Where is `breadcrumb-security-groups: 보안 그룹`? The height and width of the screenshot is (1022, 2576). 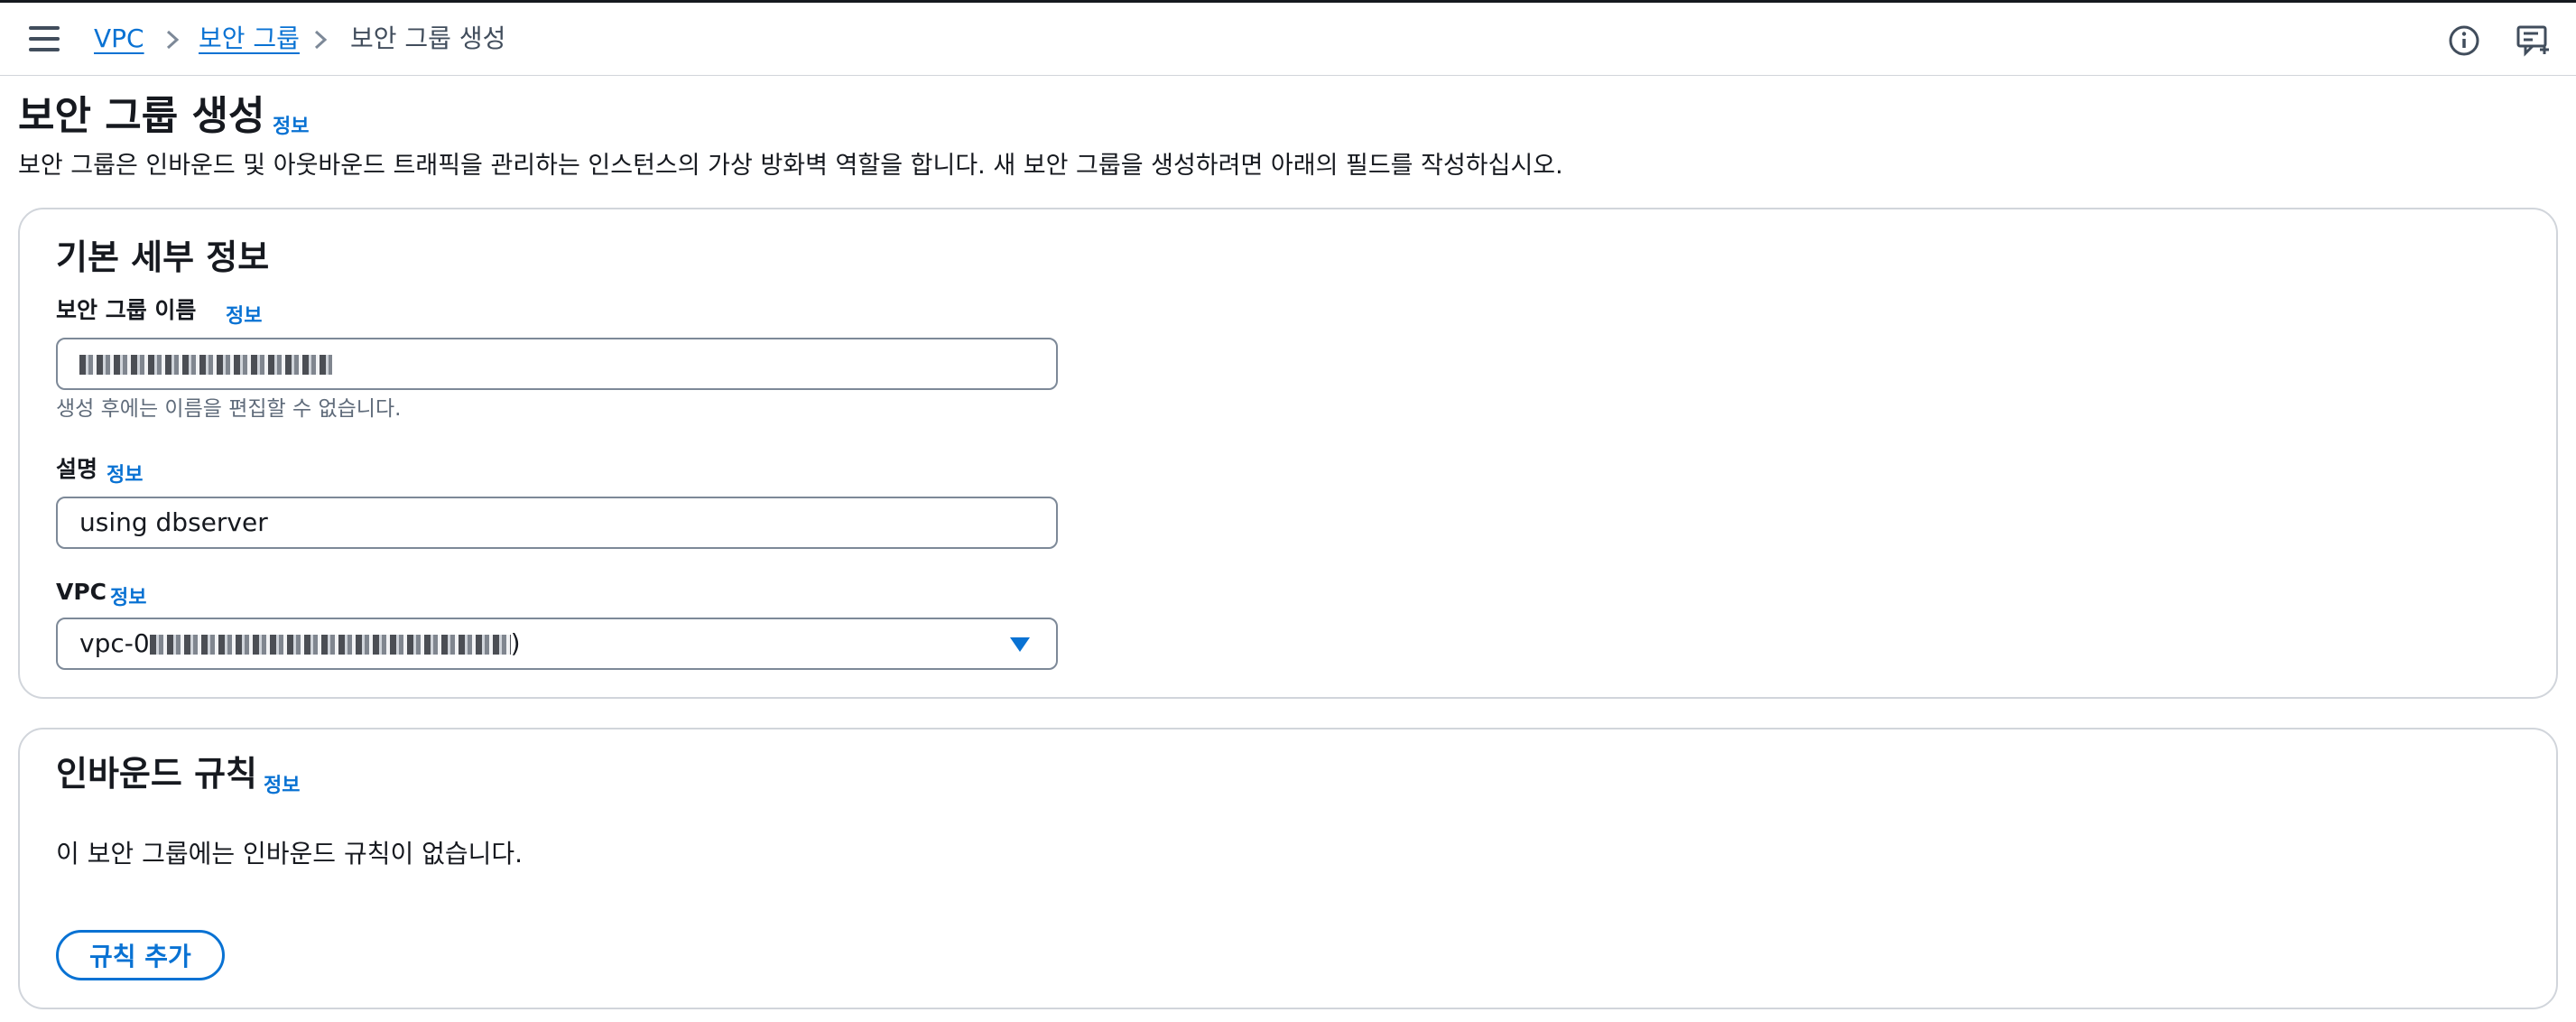
breadcrumb-security-groups: 보안 그룹 is located at coordinates (249, 39).